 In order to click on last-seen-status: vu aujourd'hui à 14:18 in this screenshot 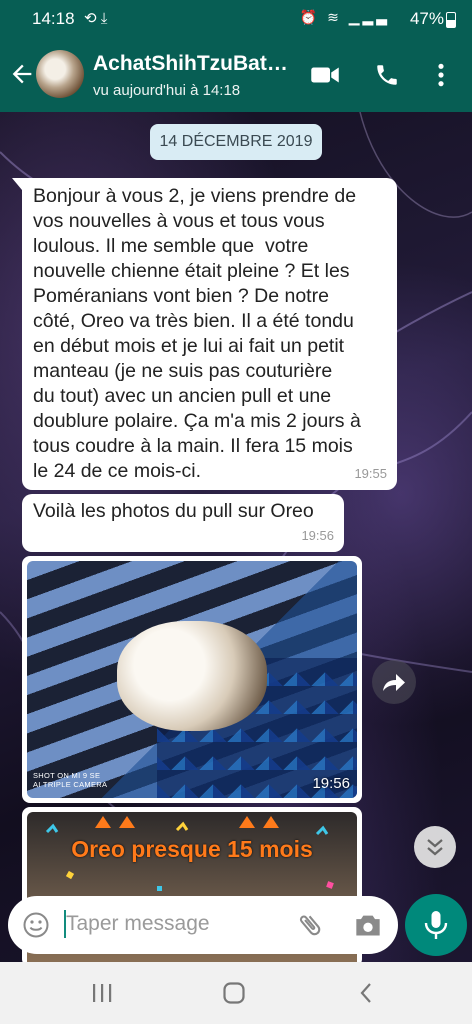, I will do `click(166, 90)`.